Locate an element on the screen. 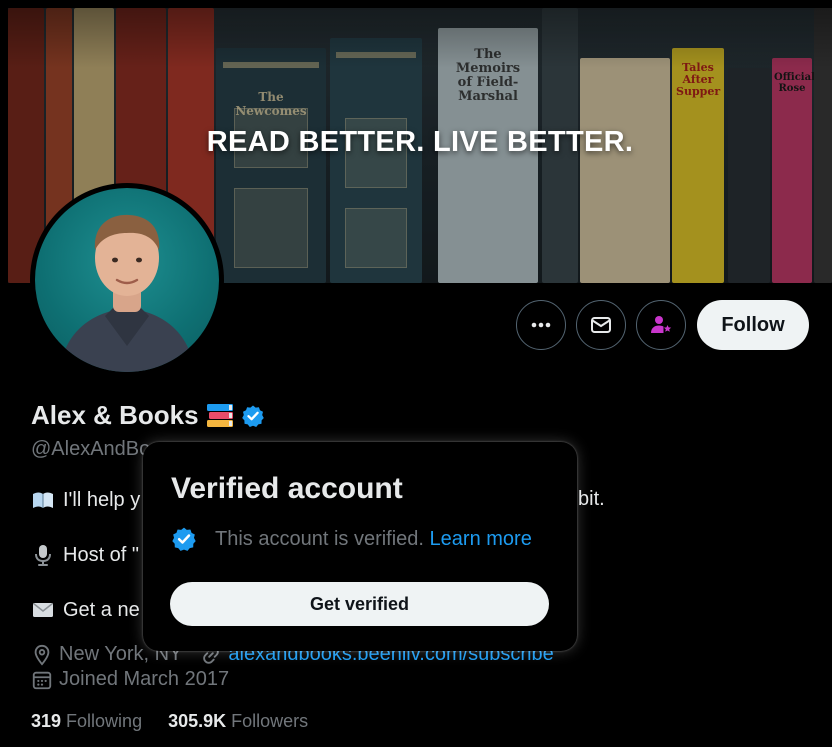 This screenshot has width=832, height=747. bio-line-3: Get a ne is located at coordinates (85, 610).